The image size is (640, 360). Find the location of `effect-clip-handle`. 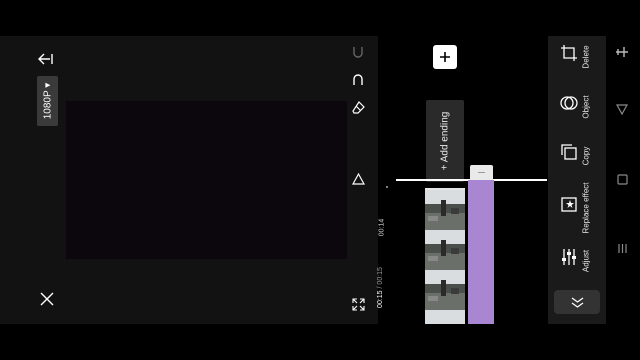

effect-clip-handle is located at coordinates (481, 172).